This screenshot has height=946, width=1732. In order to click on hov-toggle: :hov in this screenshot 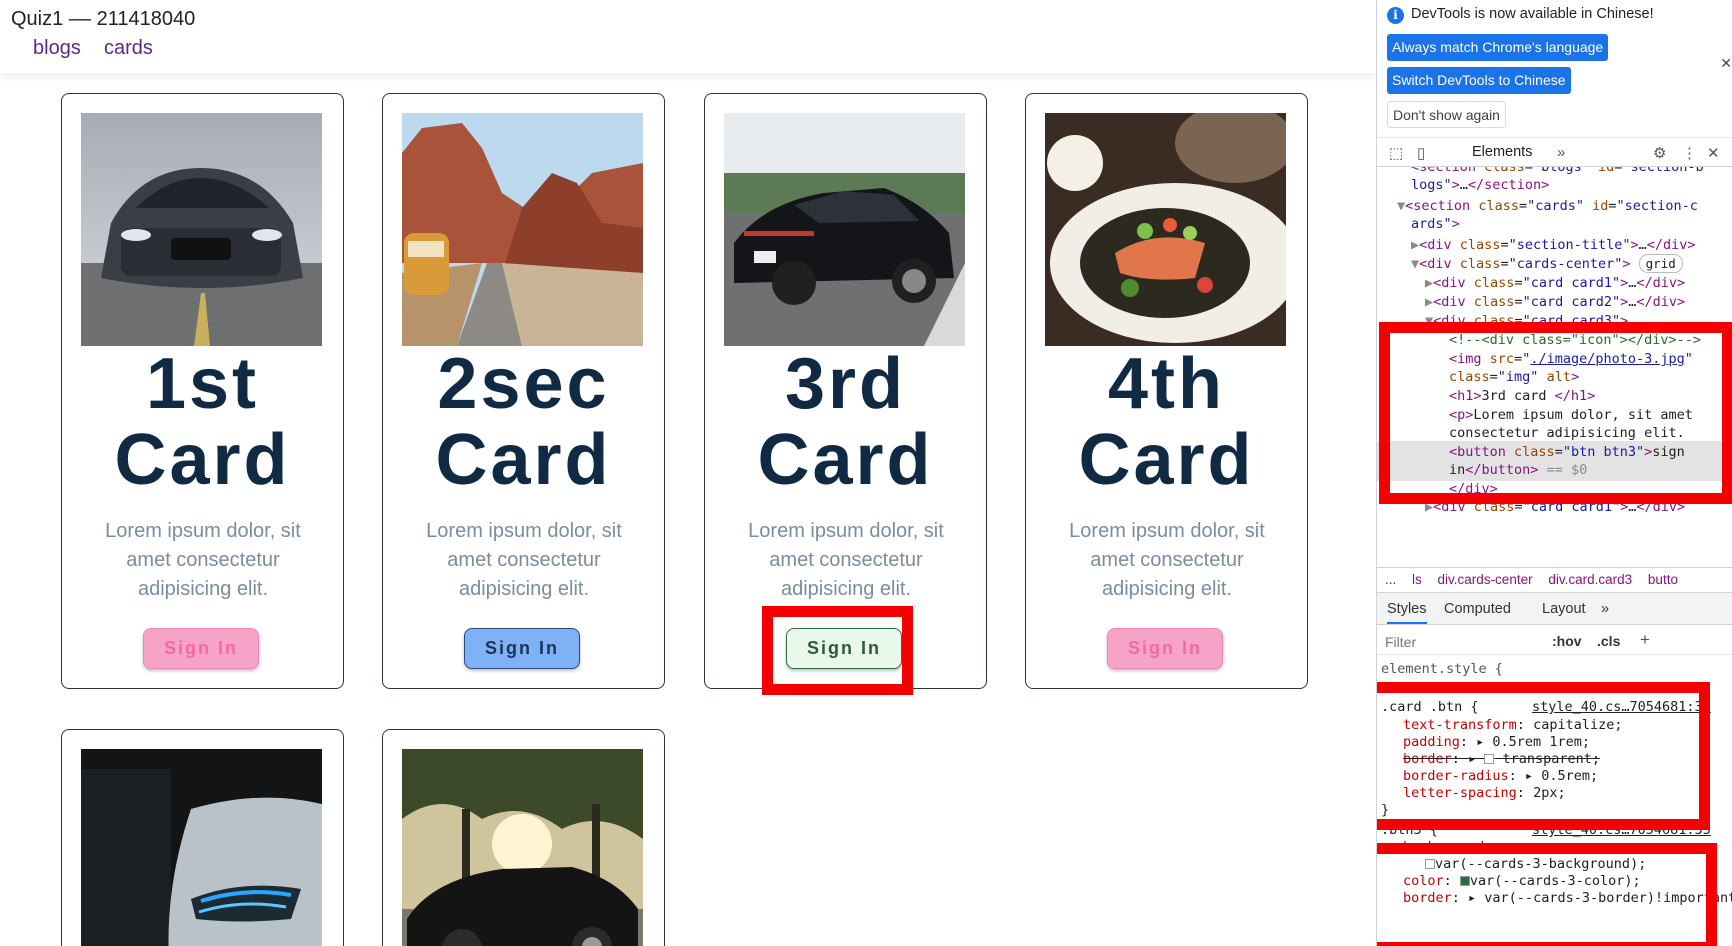, I will do `click(1567, 641)`.